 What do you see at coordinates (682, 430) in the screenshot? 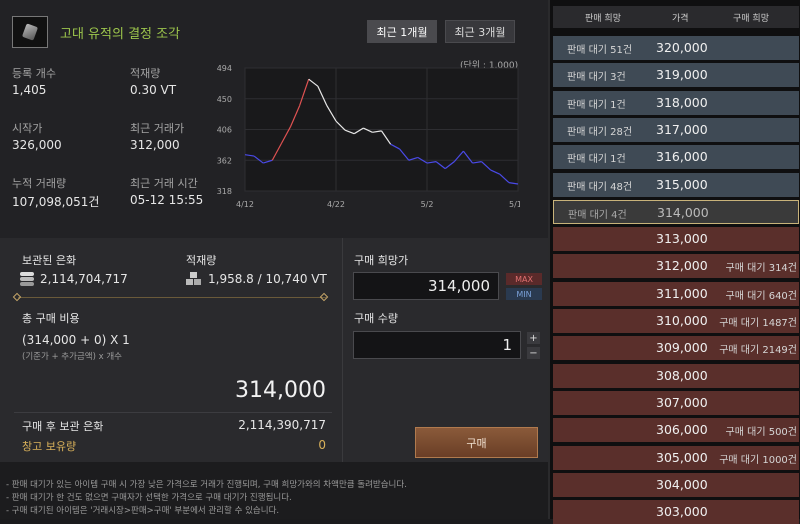
I see `price-level: 306,000` at bounding box center [682, 430].